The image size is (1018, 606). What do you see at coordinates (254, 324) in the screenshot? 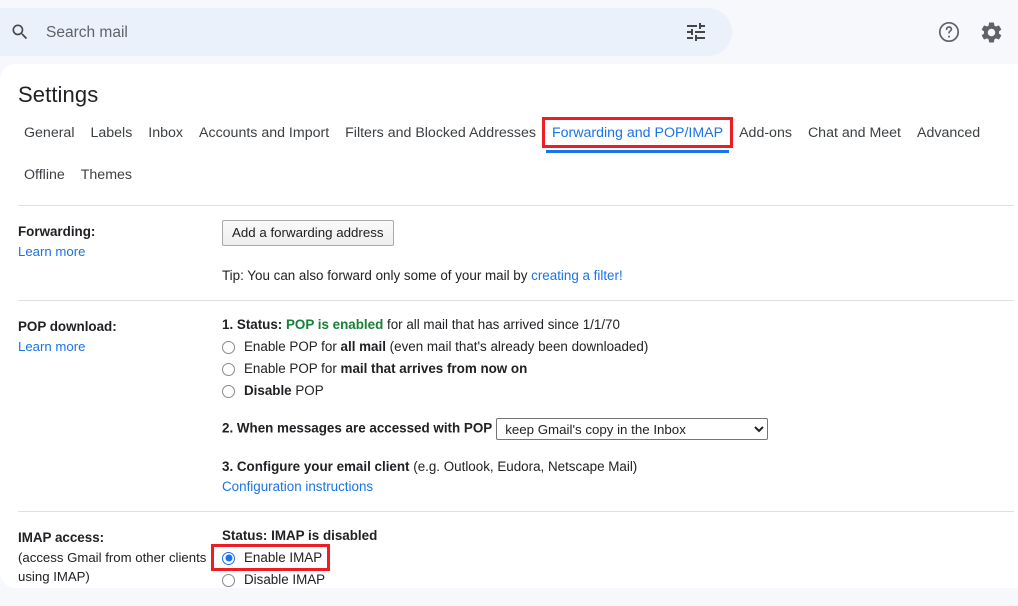
I see `pop-status-prefix: 1. Status:` at bounding box center [254, 324].